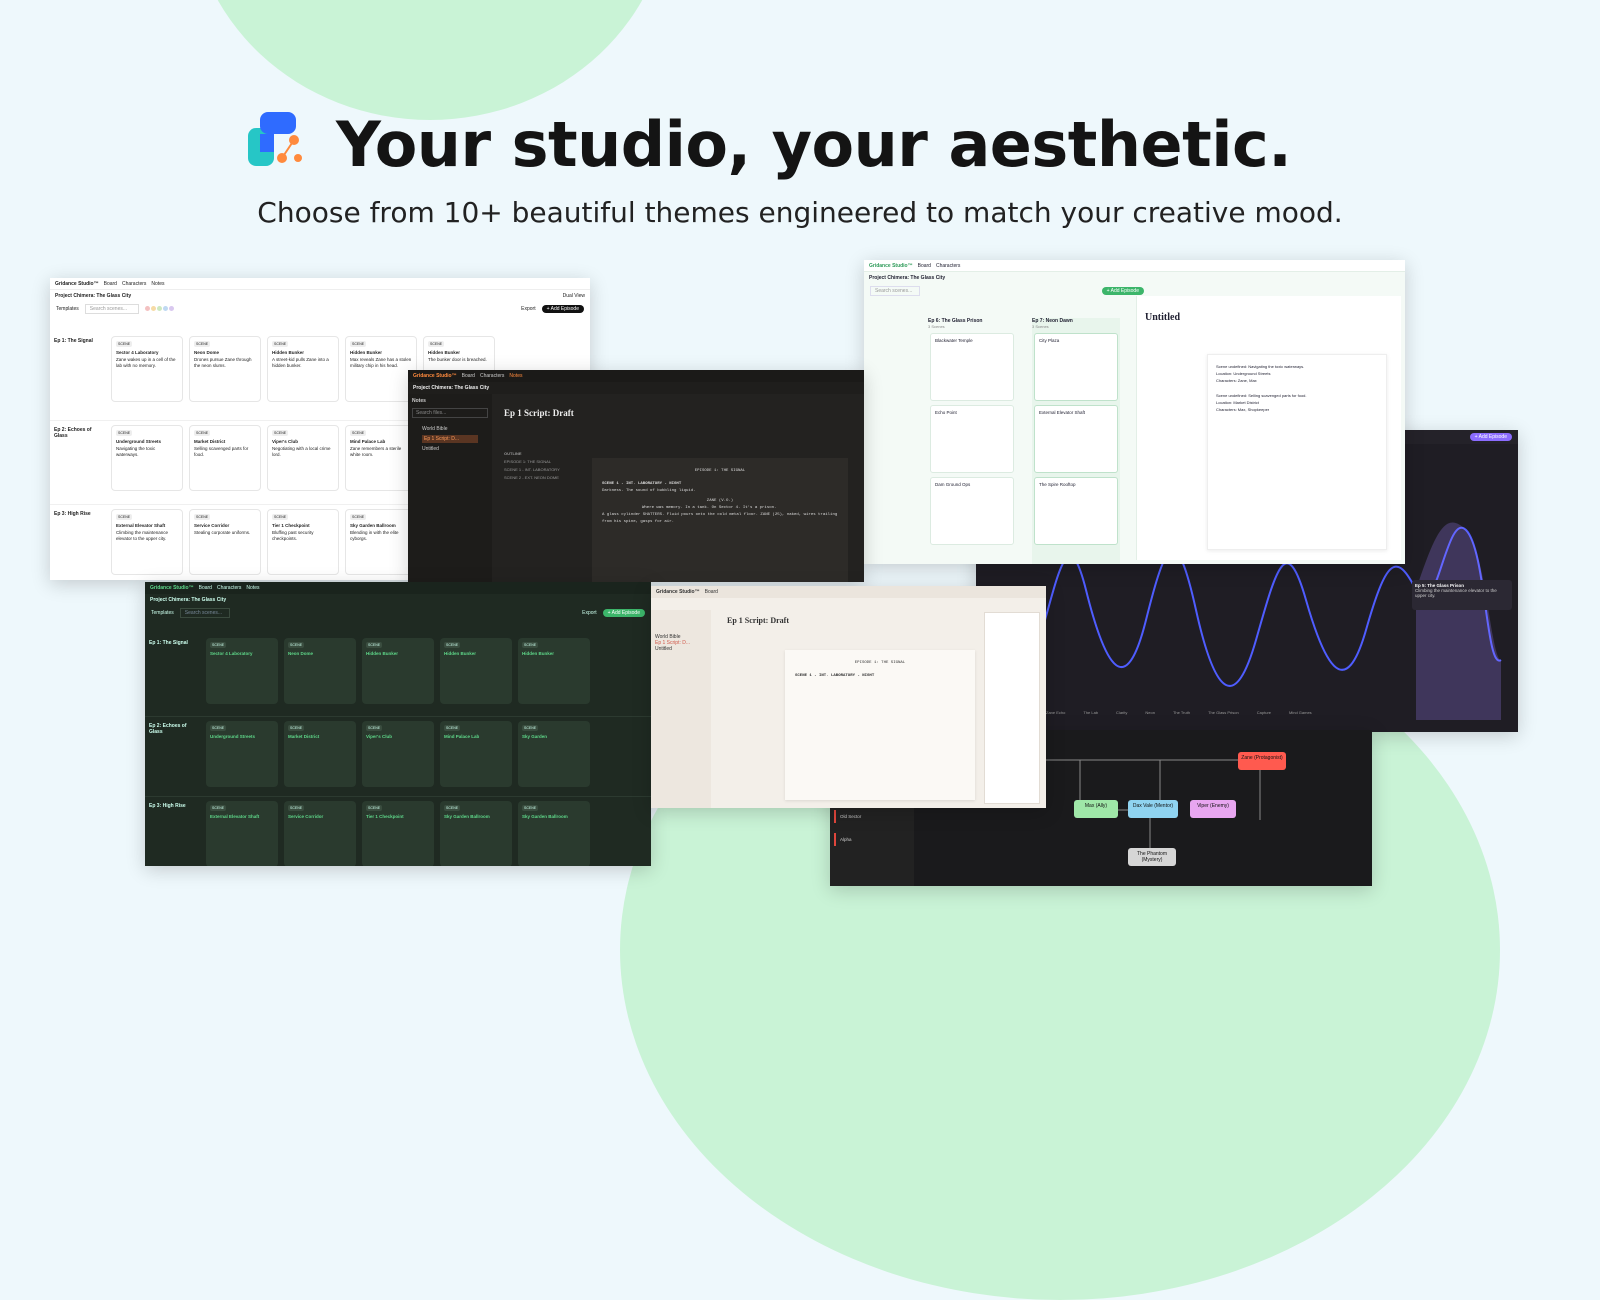  I want to click on map-node: Max (Ally), so click(1096, 809).